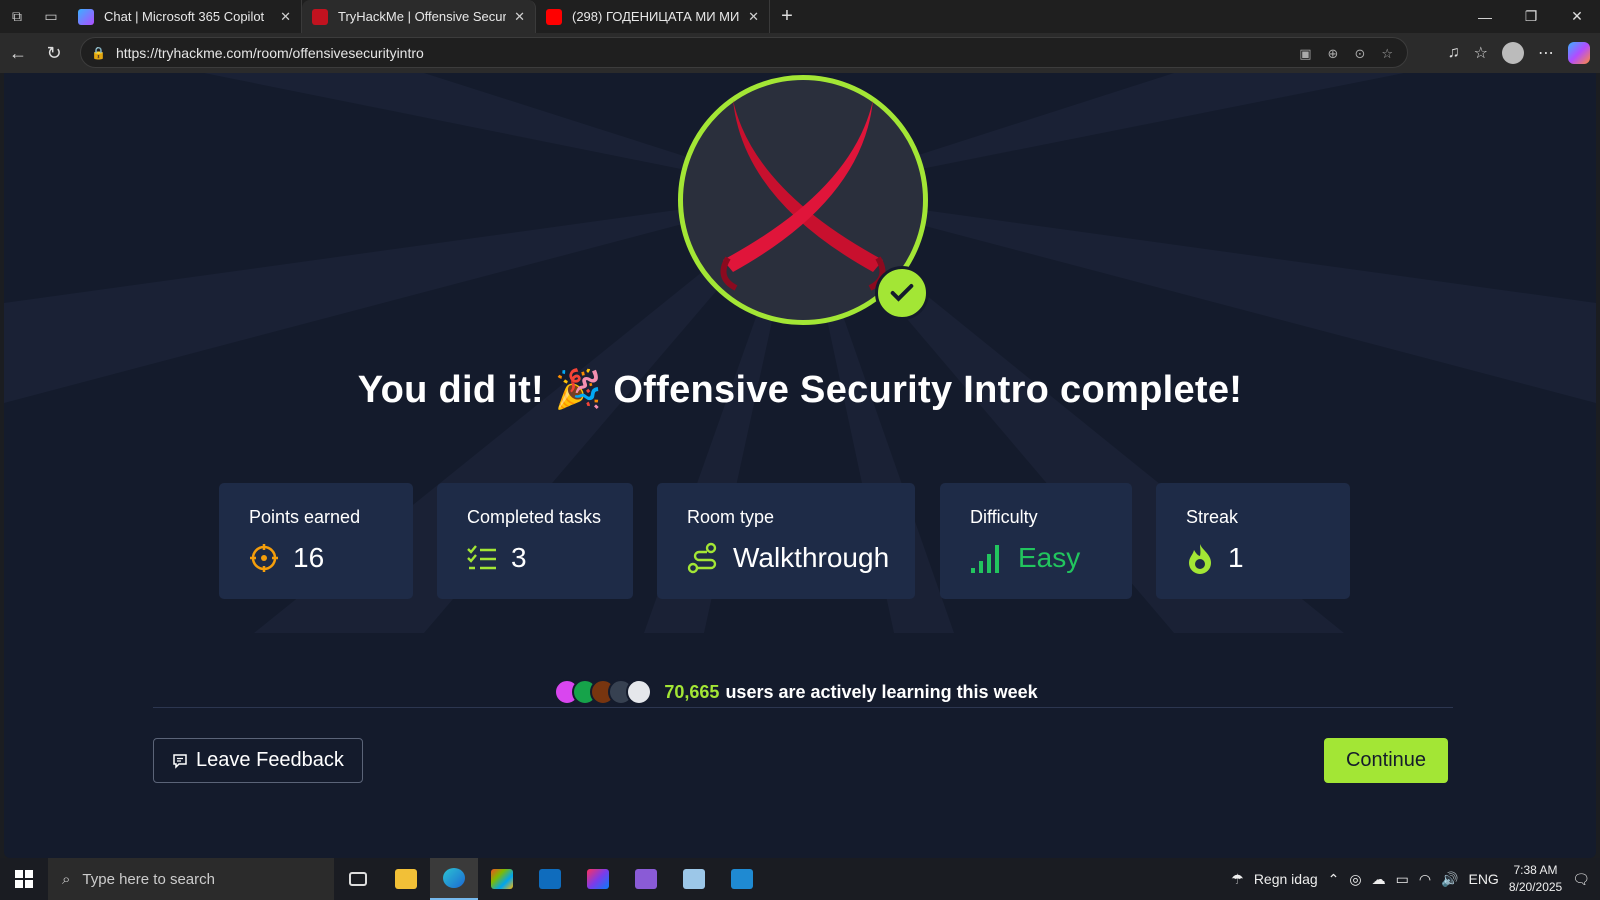 This screenshot has width=1600, height=900. Describe the element at coordinates (985, 559) in the screenshot. I see `signal-bars-icon` at that location.